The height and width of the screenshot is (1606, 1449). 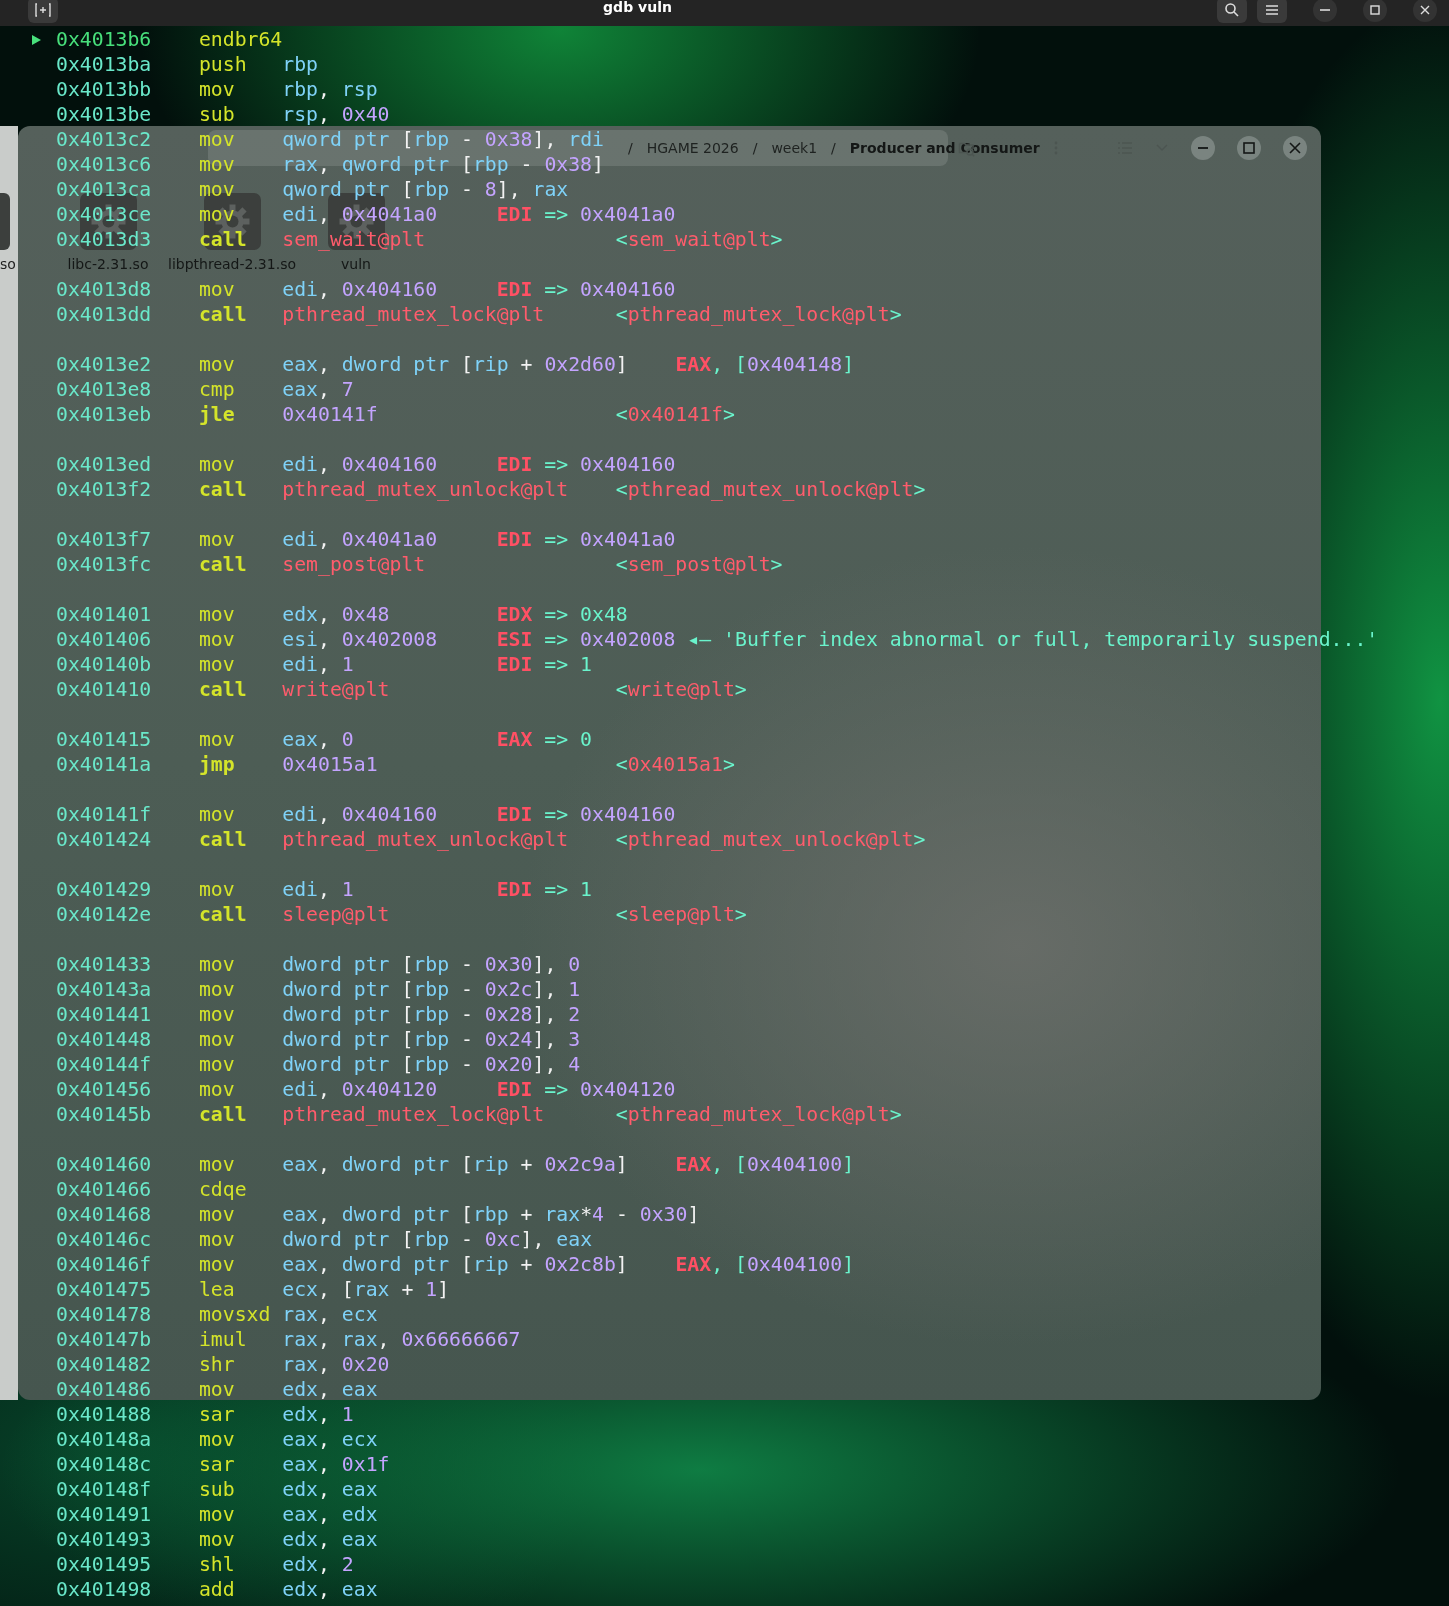 I want to click on operands: rax, qword ptr [rbp - 0x38], so click(x=443, y=164).